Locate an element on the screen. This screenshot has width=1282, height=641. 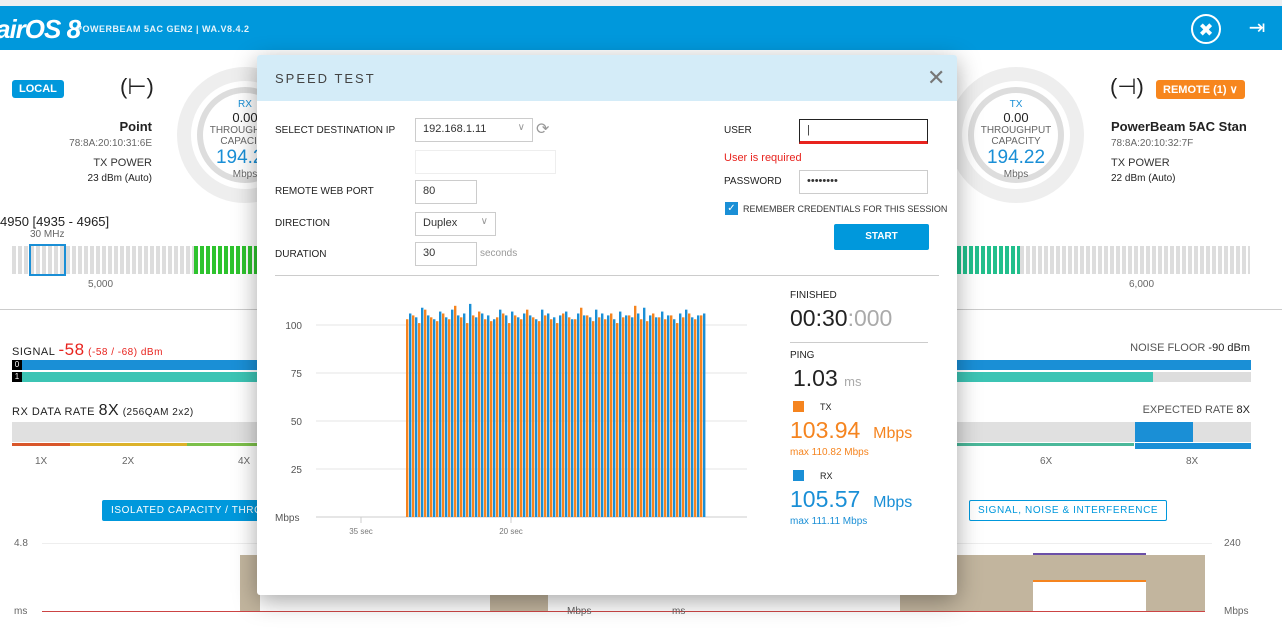
local-badge: LOCAL is located at coordinates (38, 89).